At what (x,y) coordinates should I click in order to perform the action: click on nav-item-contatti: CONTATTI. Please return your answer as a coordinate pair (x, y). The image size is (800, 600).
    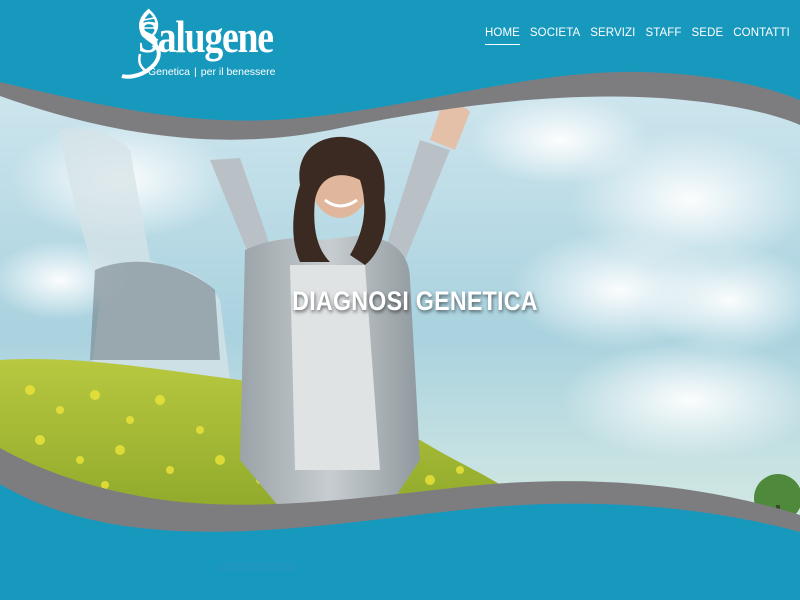
    Looking at the image, I should click on (761, 35).